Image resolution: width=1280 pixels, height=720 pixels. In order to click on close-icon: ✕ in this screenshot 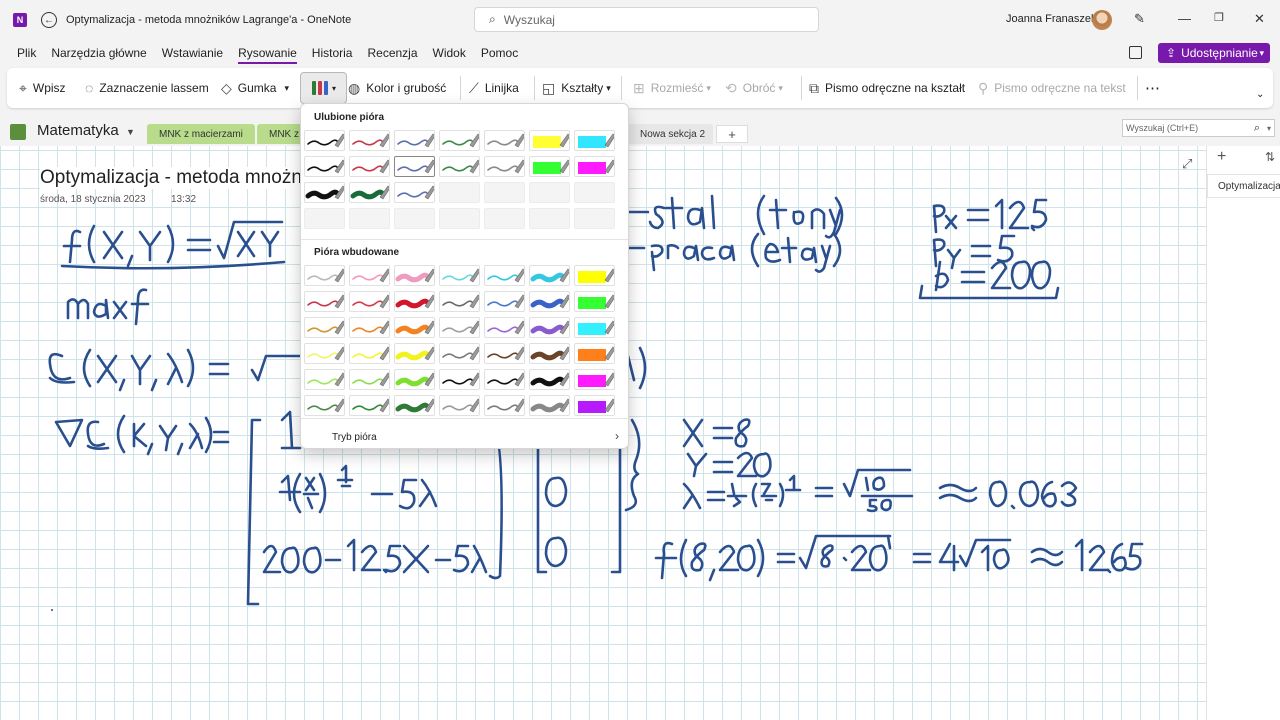, I will do `click(1259, 19)`.